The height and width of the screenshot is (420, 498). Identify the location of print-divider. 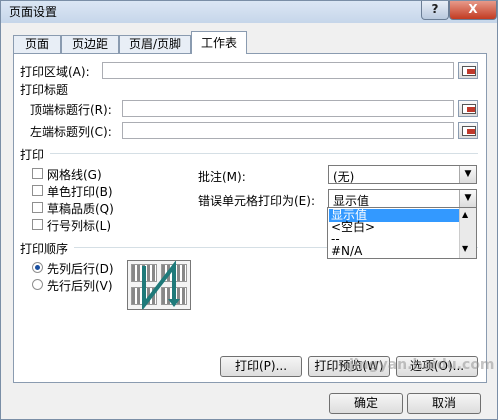
(264, 153).